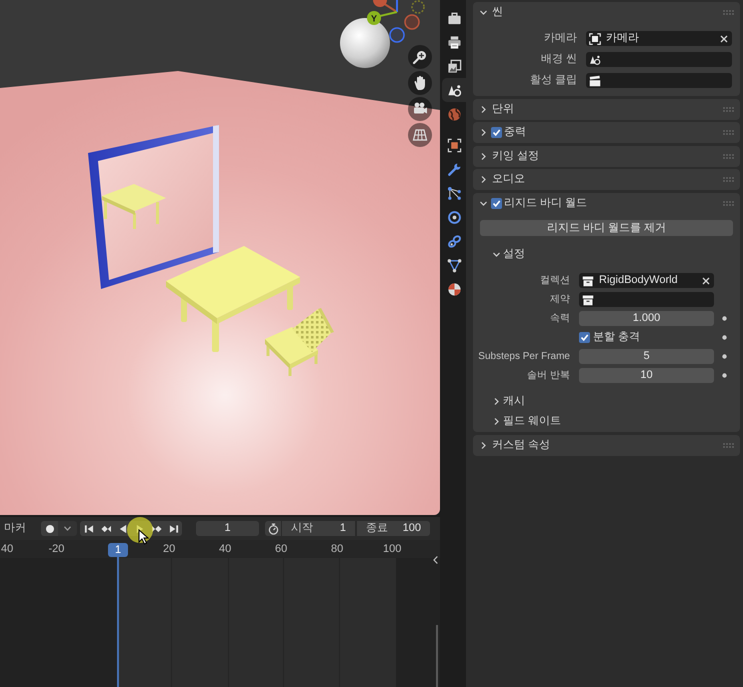 The height and width of the screenshot is (687, 743). I want to click on previous-keyframe-icon, so click(105, 529).